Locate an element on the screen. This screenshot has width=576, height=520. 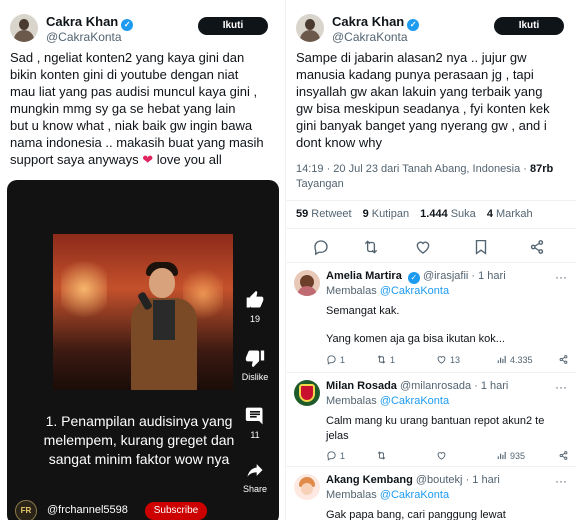
reply-author-name: Amelia Martira is located at coordinates (364, 276).